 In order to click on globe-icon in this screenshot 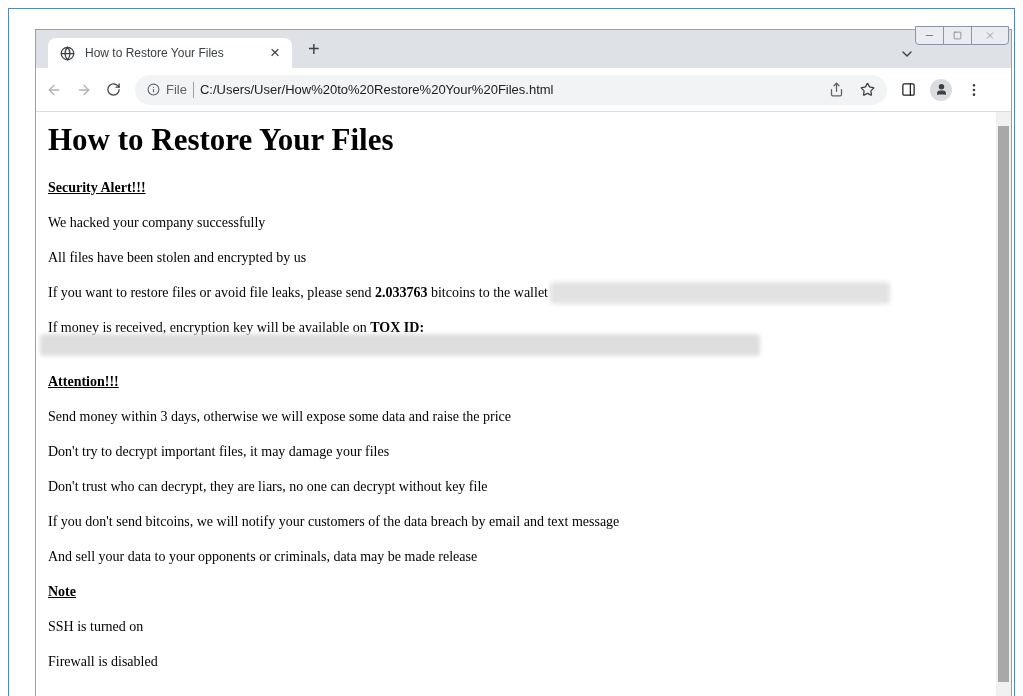, I will do `click(67, 53)`.